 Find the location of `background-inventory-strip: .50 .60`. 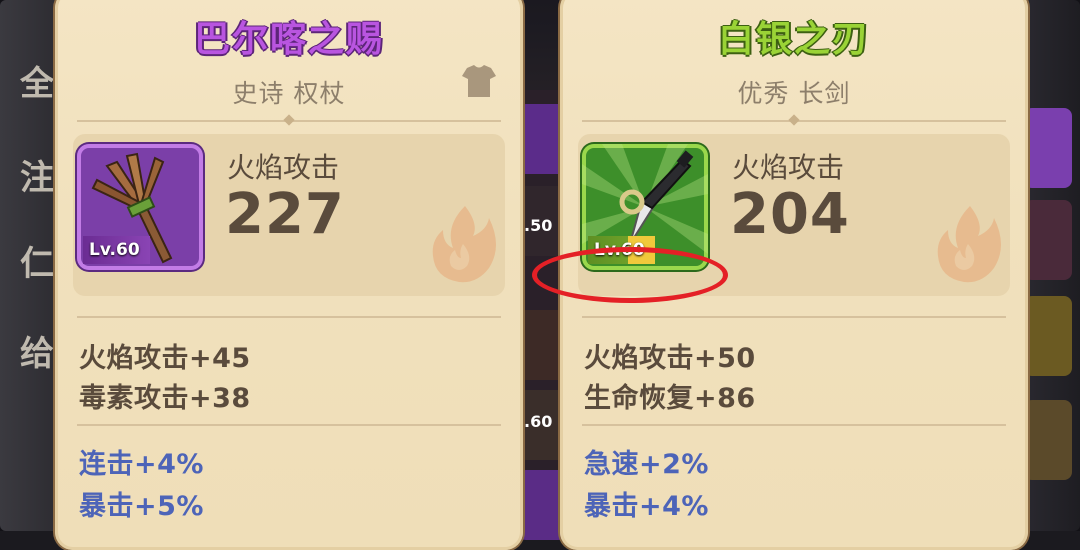

background-inventory-strip: .50 .60 is located at coordinates (542, 315).